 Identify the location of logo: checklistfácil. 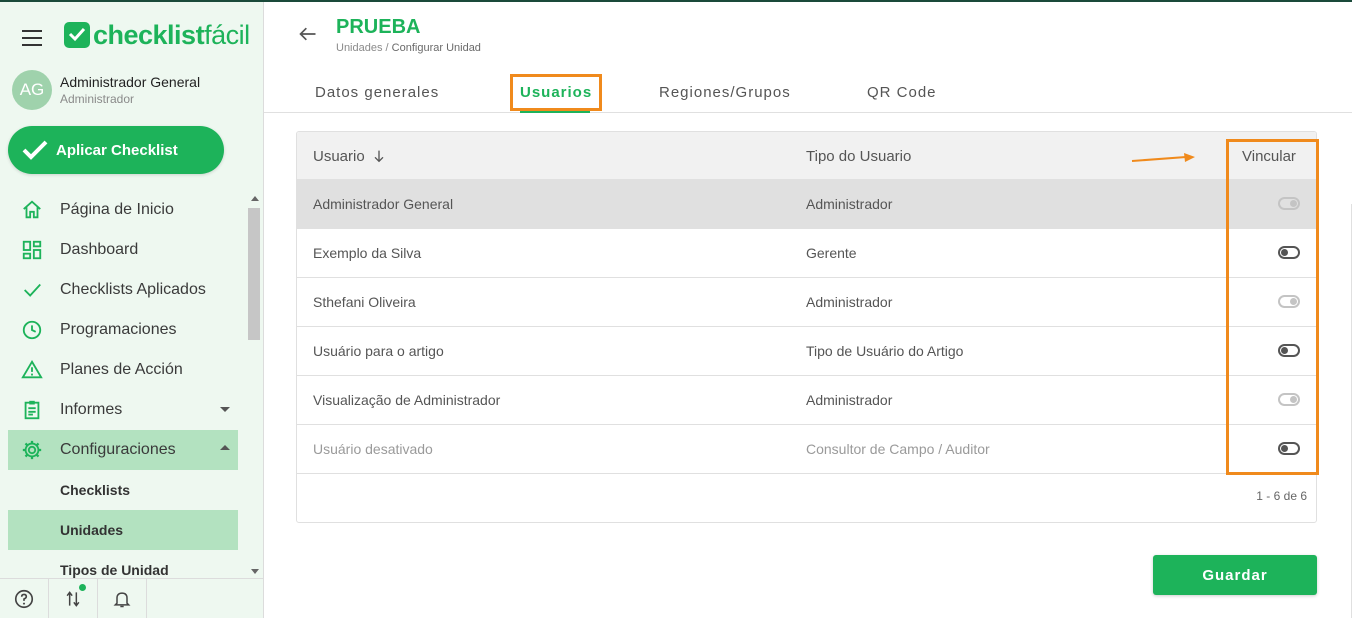
(157, 35).